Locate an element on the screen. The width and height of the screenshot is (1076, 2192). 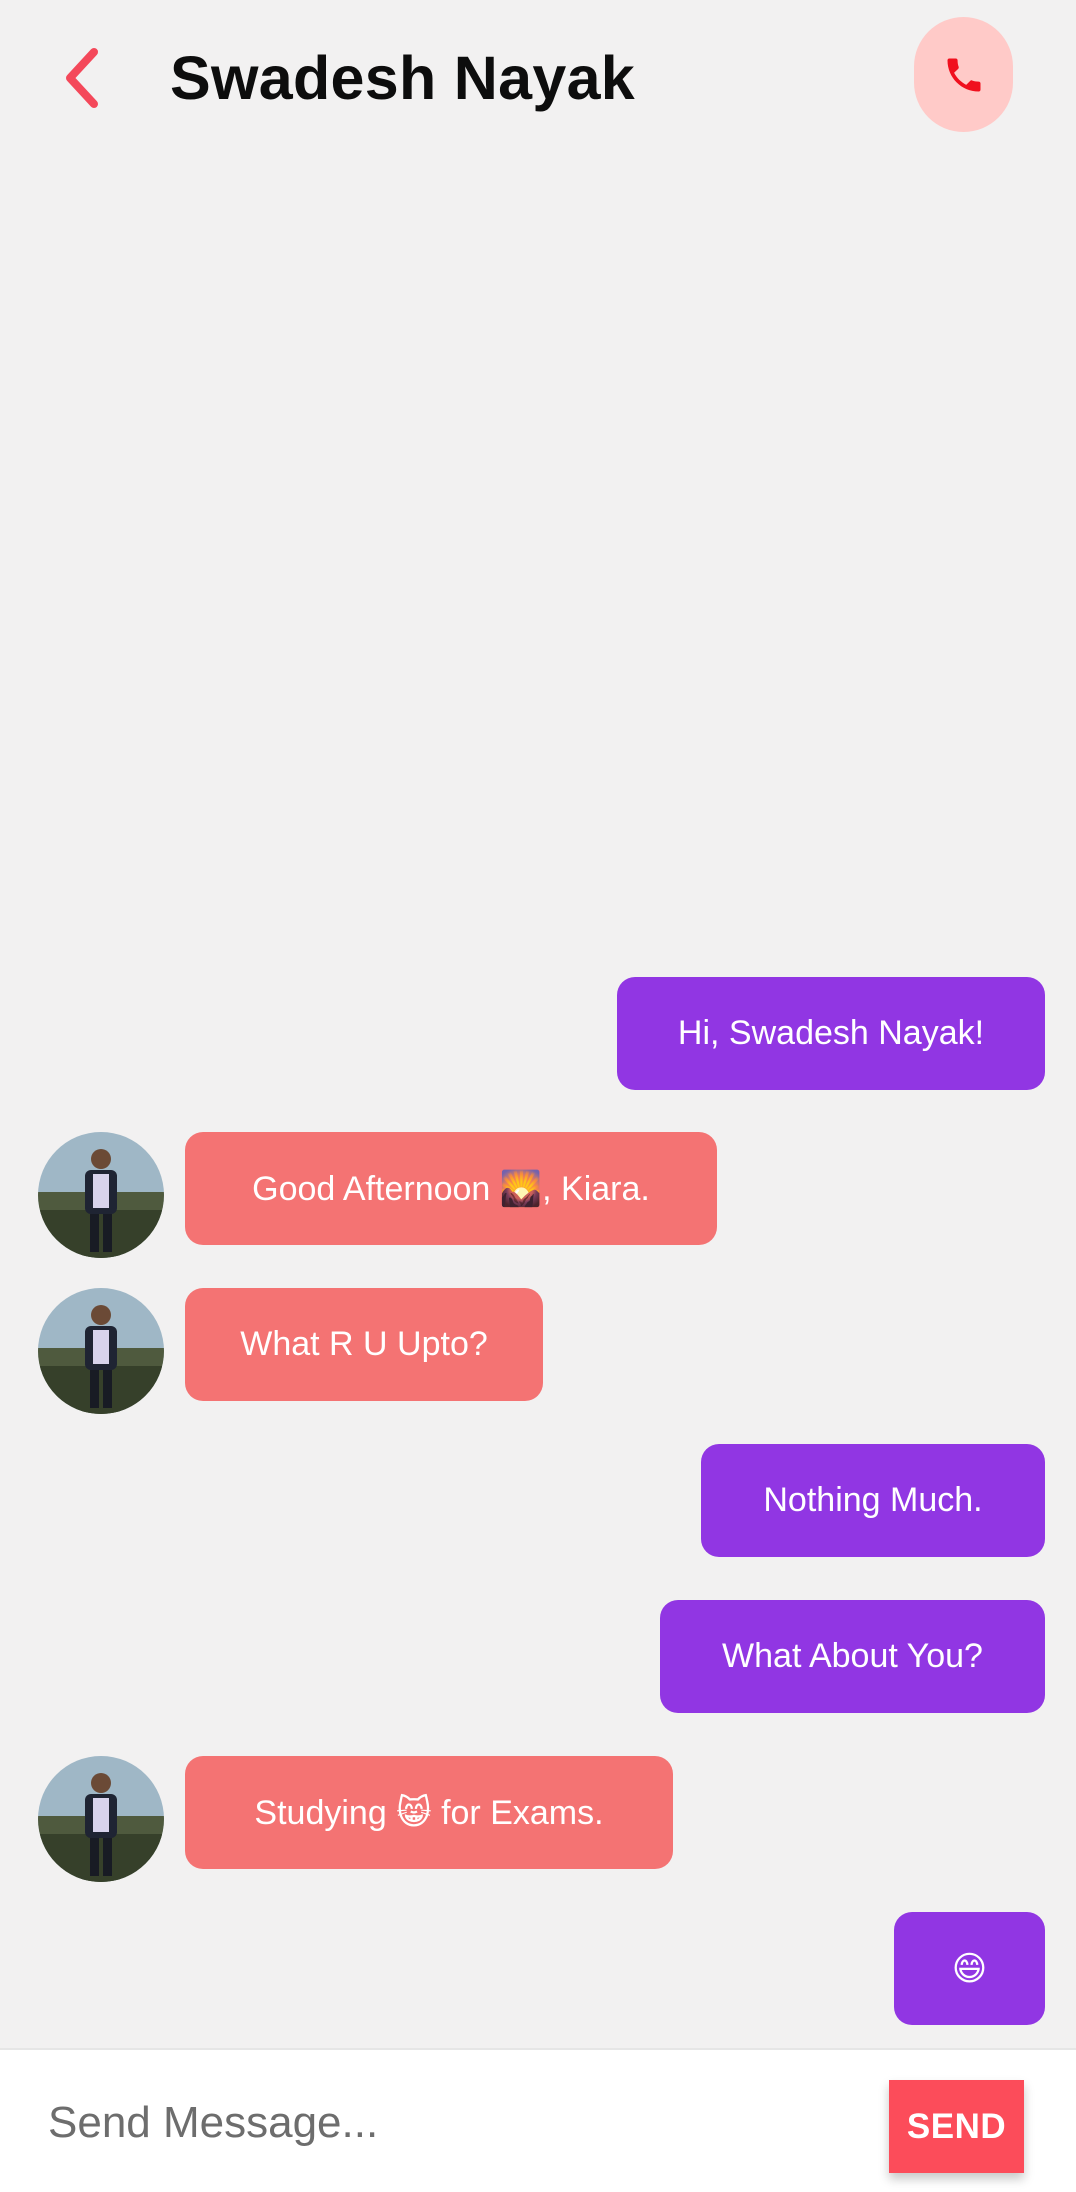
contact-name: Swadesh Nayak is located at coordinates (403, 78).